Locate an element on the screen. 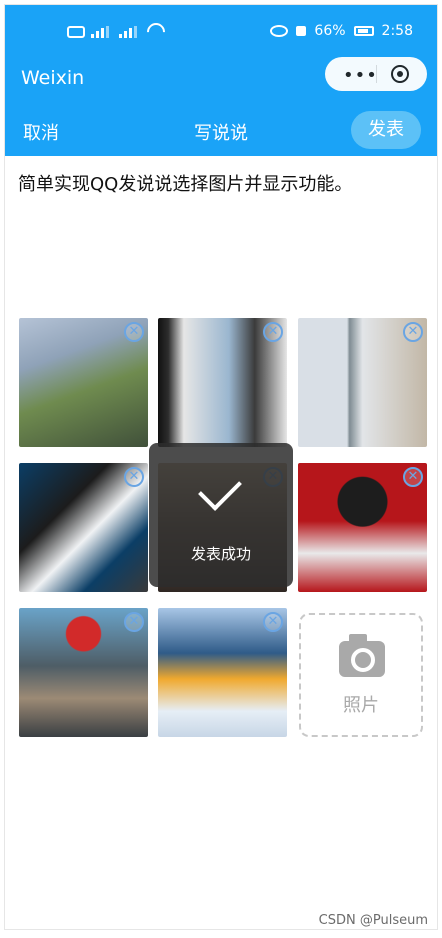 The width and height of the screenshot is (442, 938). checkmark-icon is located at coordinates (220, 489).